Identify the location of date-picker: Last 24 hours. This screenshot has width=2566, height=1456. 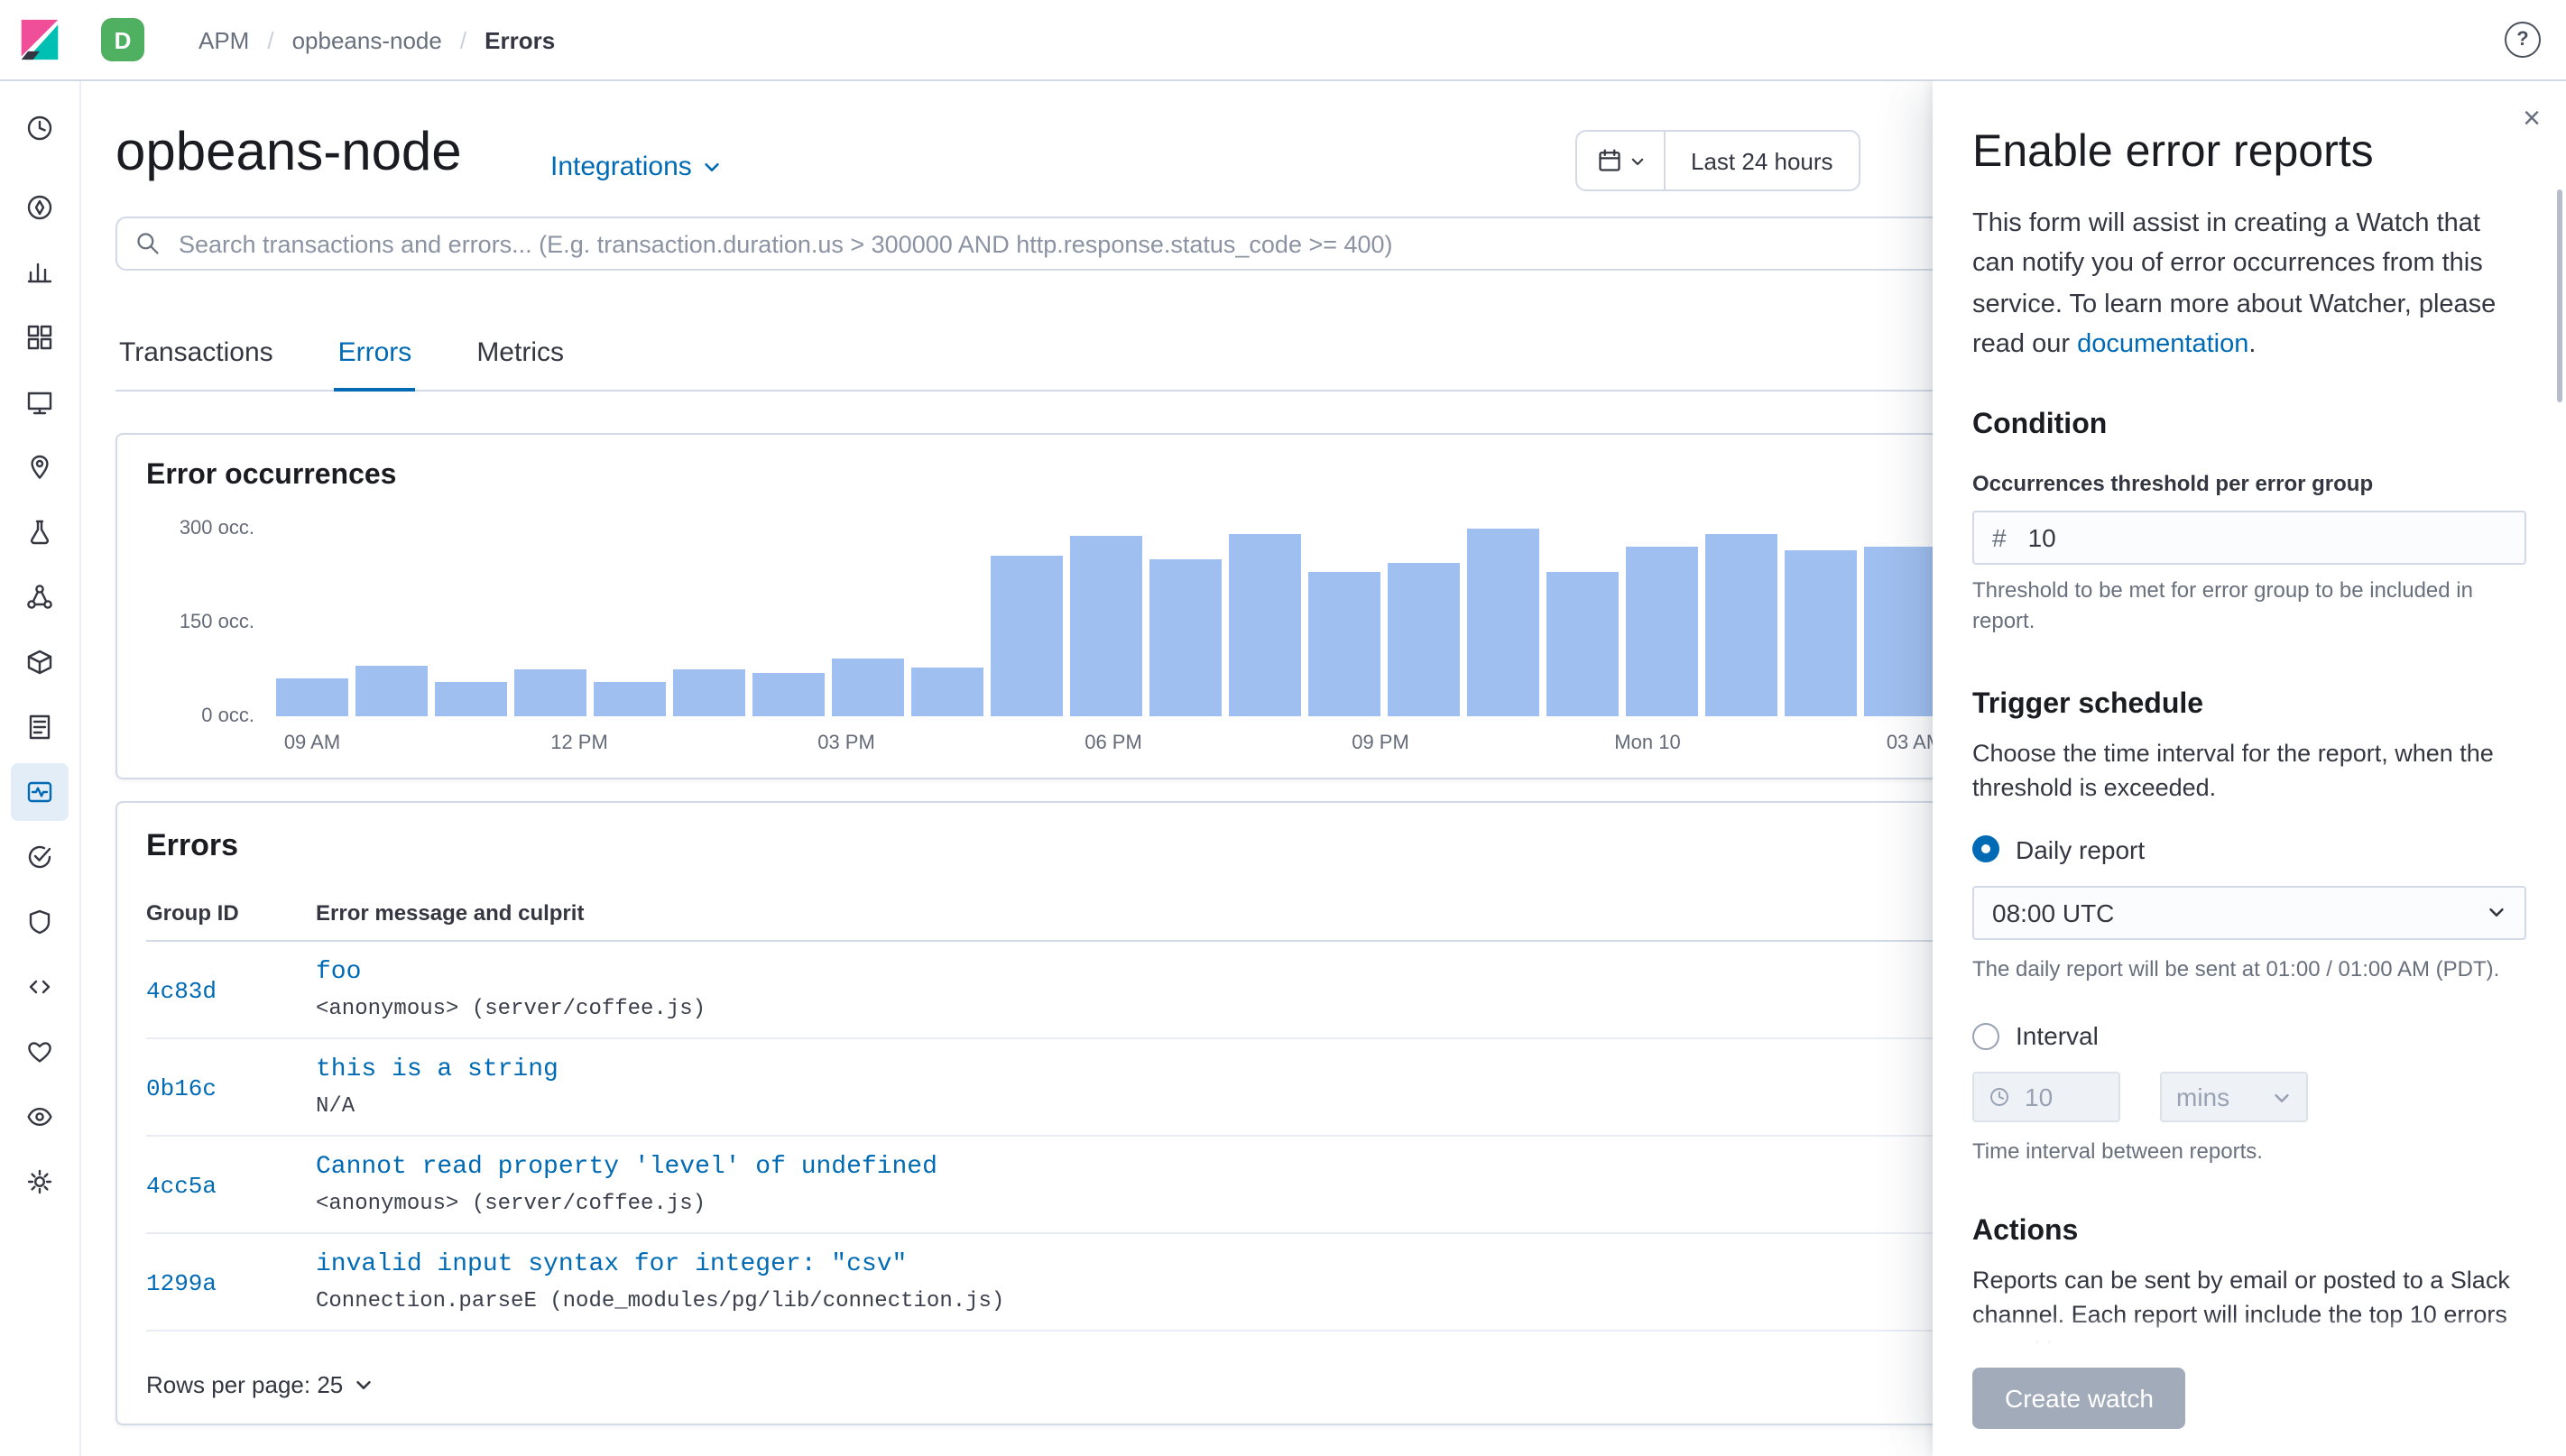
(1718, 160).